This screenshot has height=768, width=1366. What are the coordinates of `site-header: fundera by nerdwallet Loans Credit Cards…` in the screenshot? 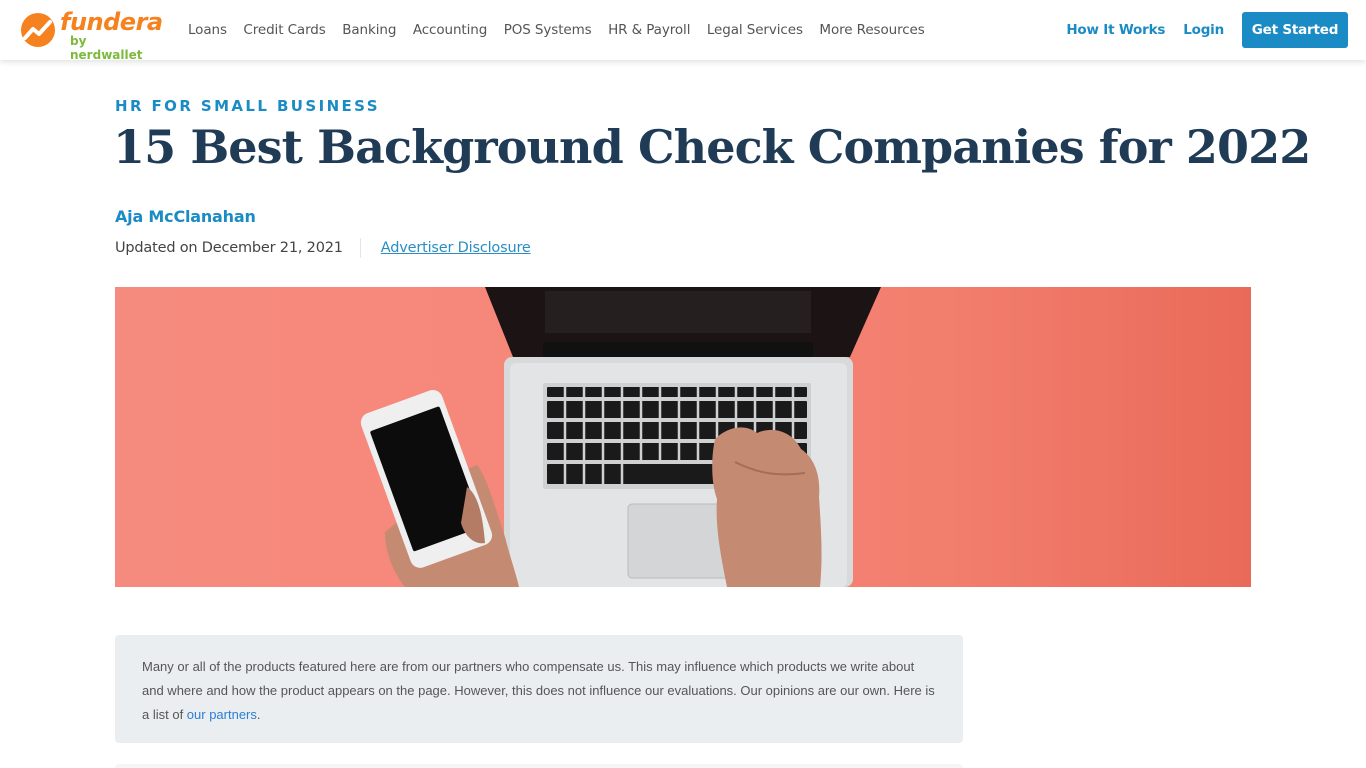 It's located at (683, 31).